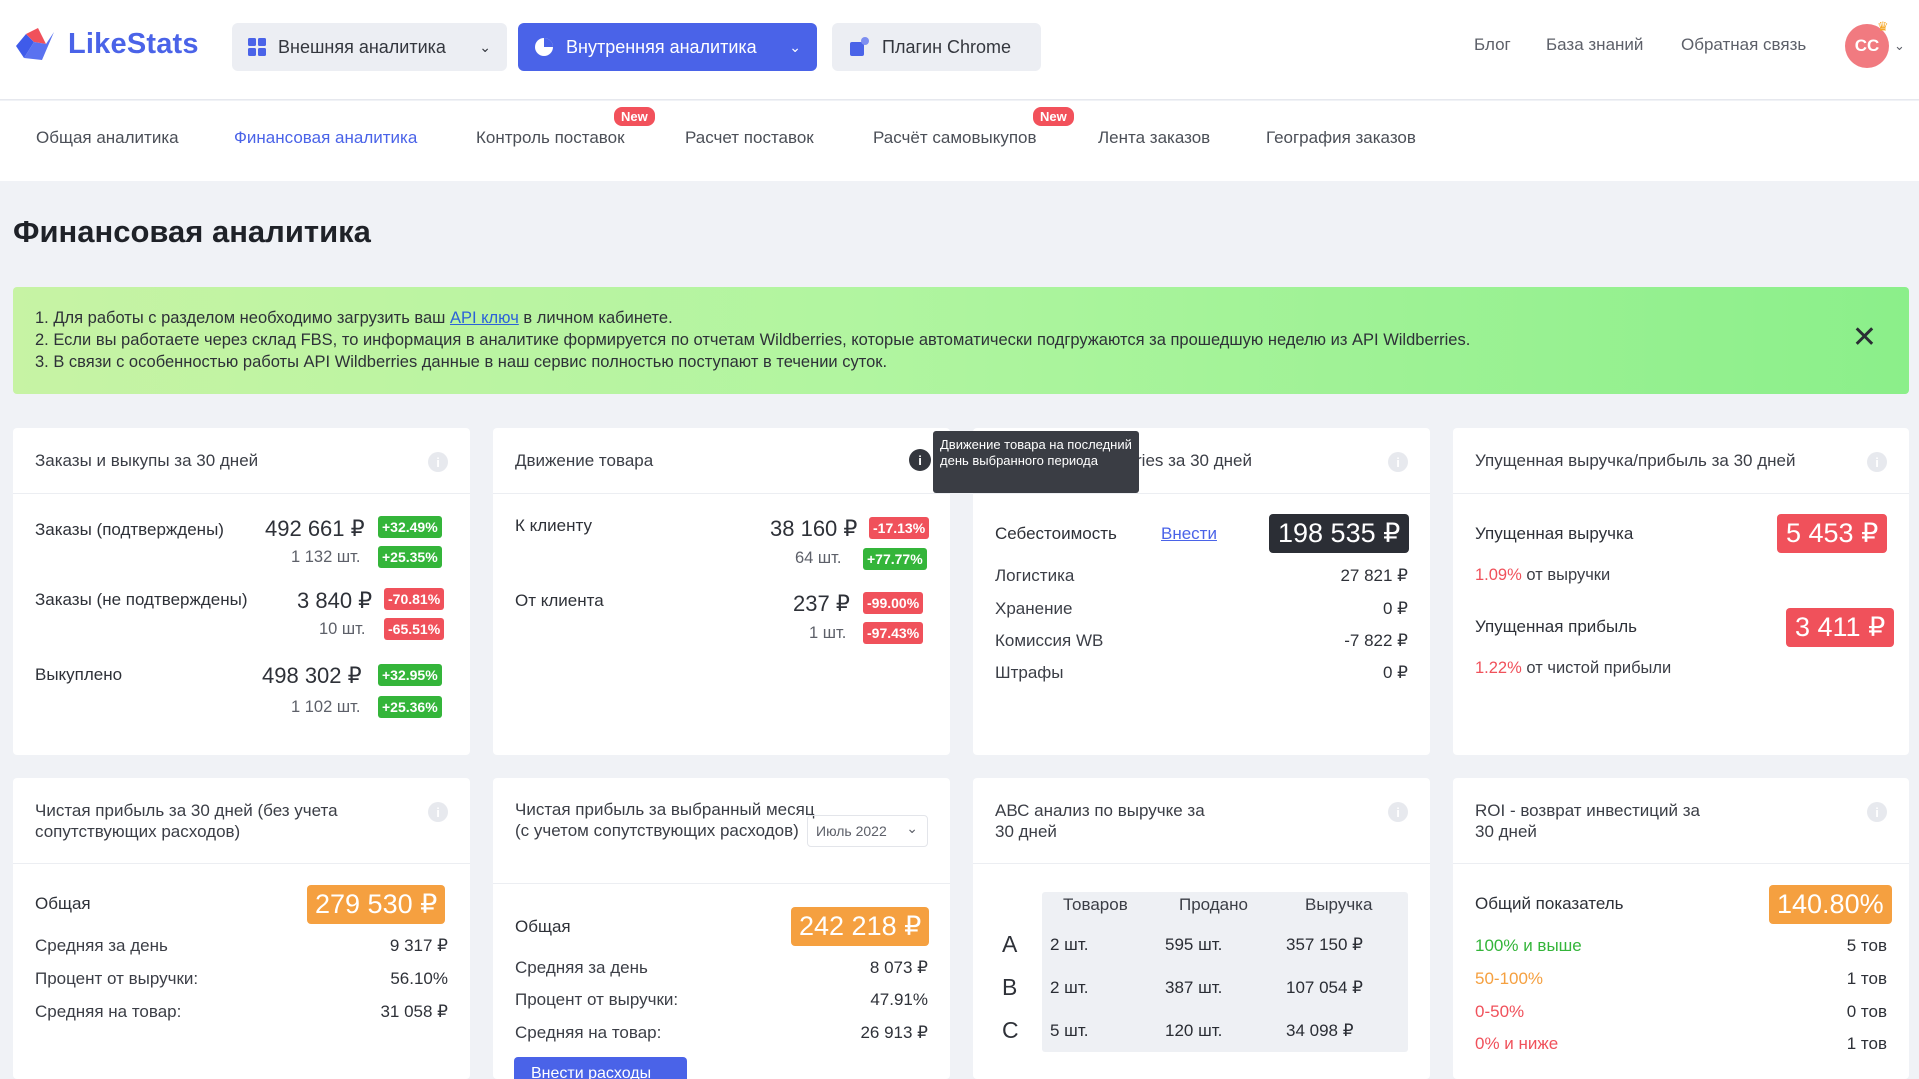 The height and width of the screenshot is (1079, 1919). What do you see at coordinates (257, 47) in the screenshot?
I see `grid-icon` at bounding box center [257, 47].